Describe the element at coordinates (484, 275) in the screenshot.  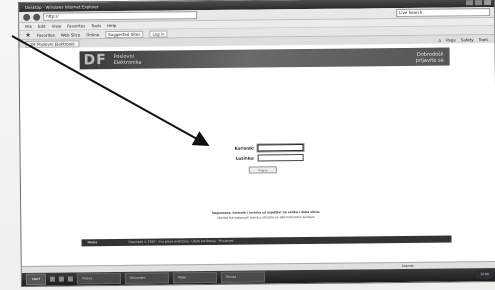
I see `system-tray-clock: 12:00` at that location.